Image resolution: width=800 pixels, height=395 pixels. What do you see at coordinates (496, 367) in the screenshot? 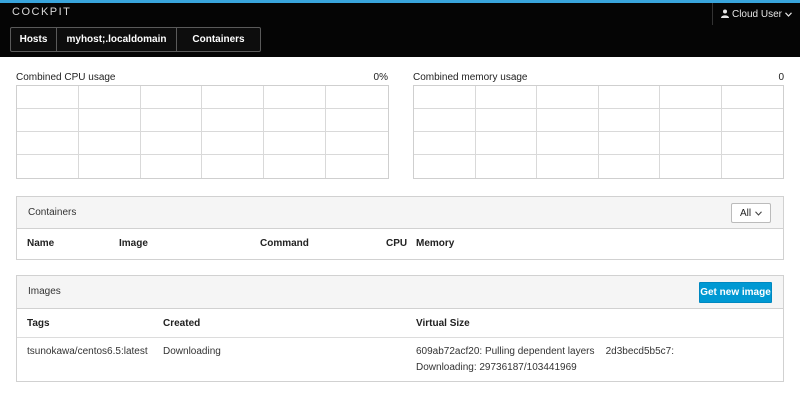
I see `image-size-line2: Downloading: 29736187/103441969` at bounding box center [496, 367].